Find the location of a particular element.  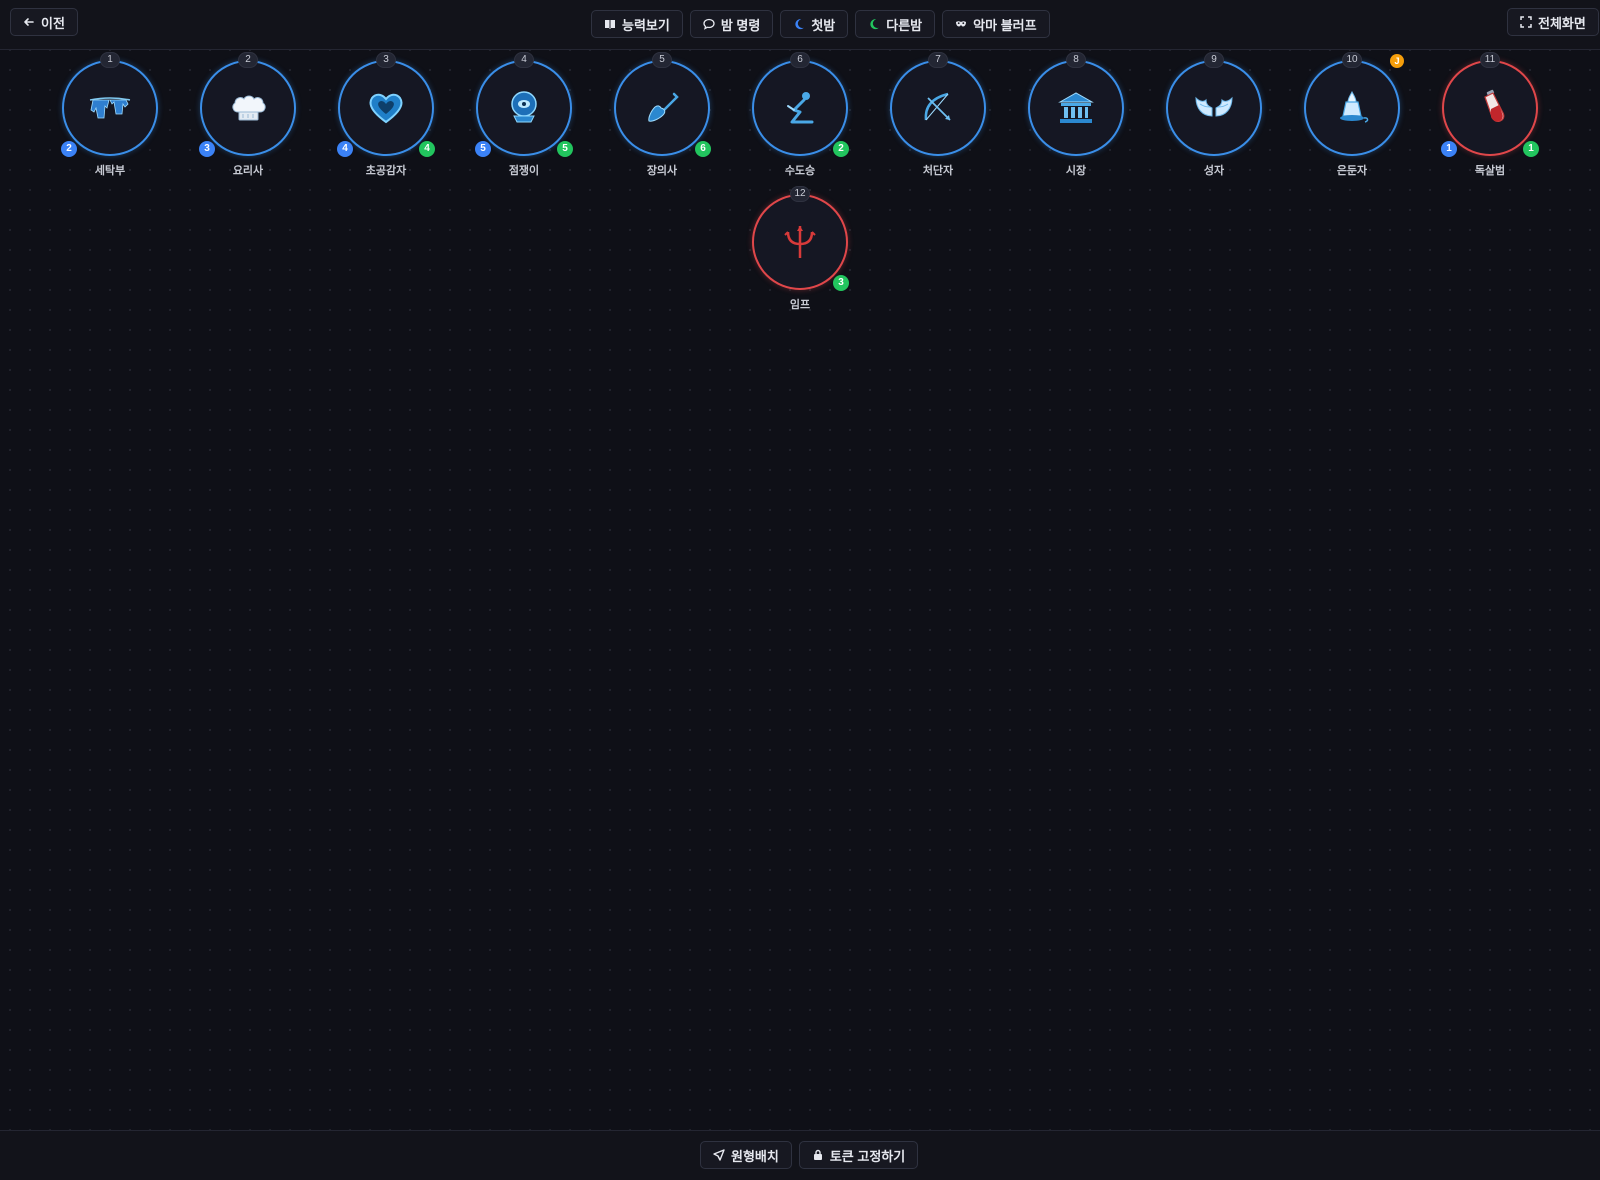

bottom-button-group: 원형배치 토큰 고정하기 is located at coordinates (809, 1155).